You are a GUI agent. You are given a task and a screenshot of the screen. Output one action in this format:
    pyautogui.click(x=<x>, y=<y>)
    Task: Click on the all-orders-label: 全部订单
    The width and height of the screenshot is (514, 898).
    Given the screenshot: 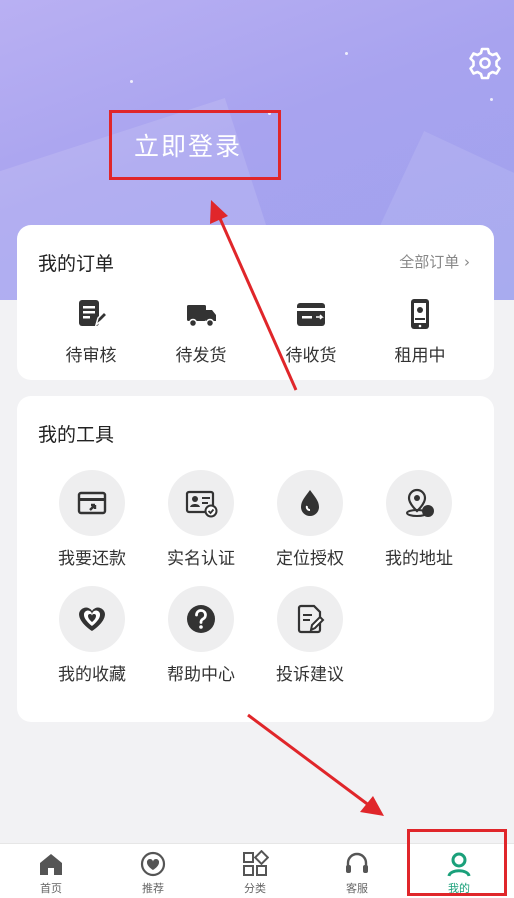 What is the action you would take?
    pyautogui.click(x=429, y=262)
    